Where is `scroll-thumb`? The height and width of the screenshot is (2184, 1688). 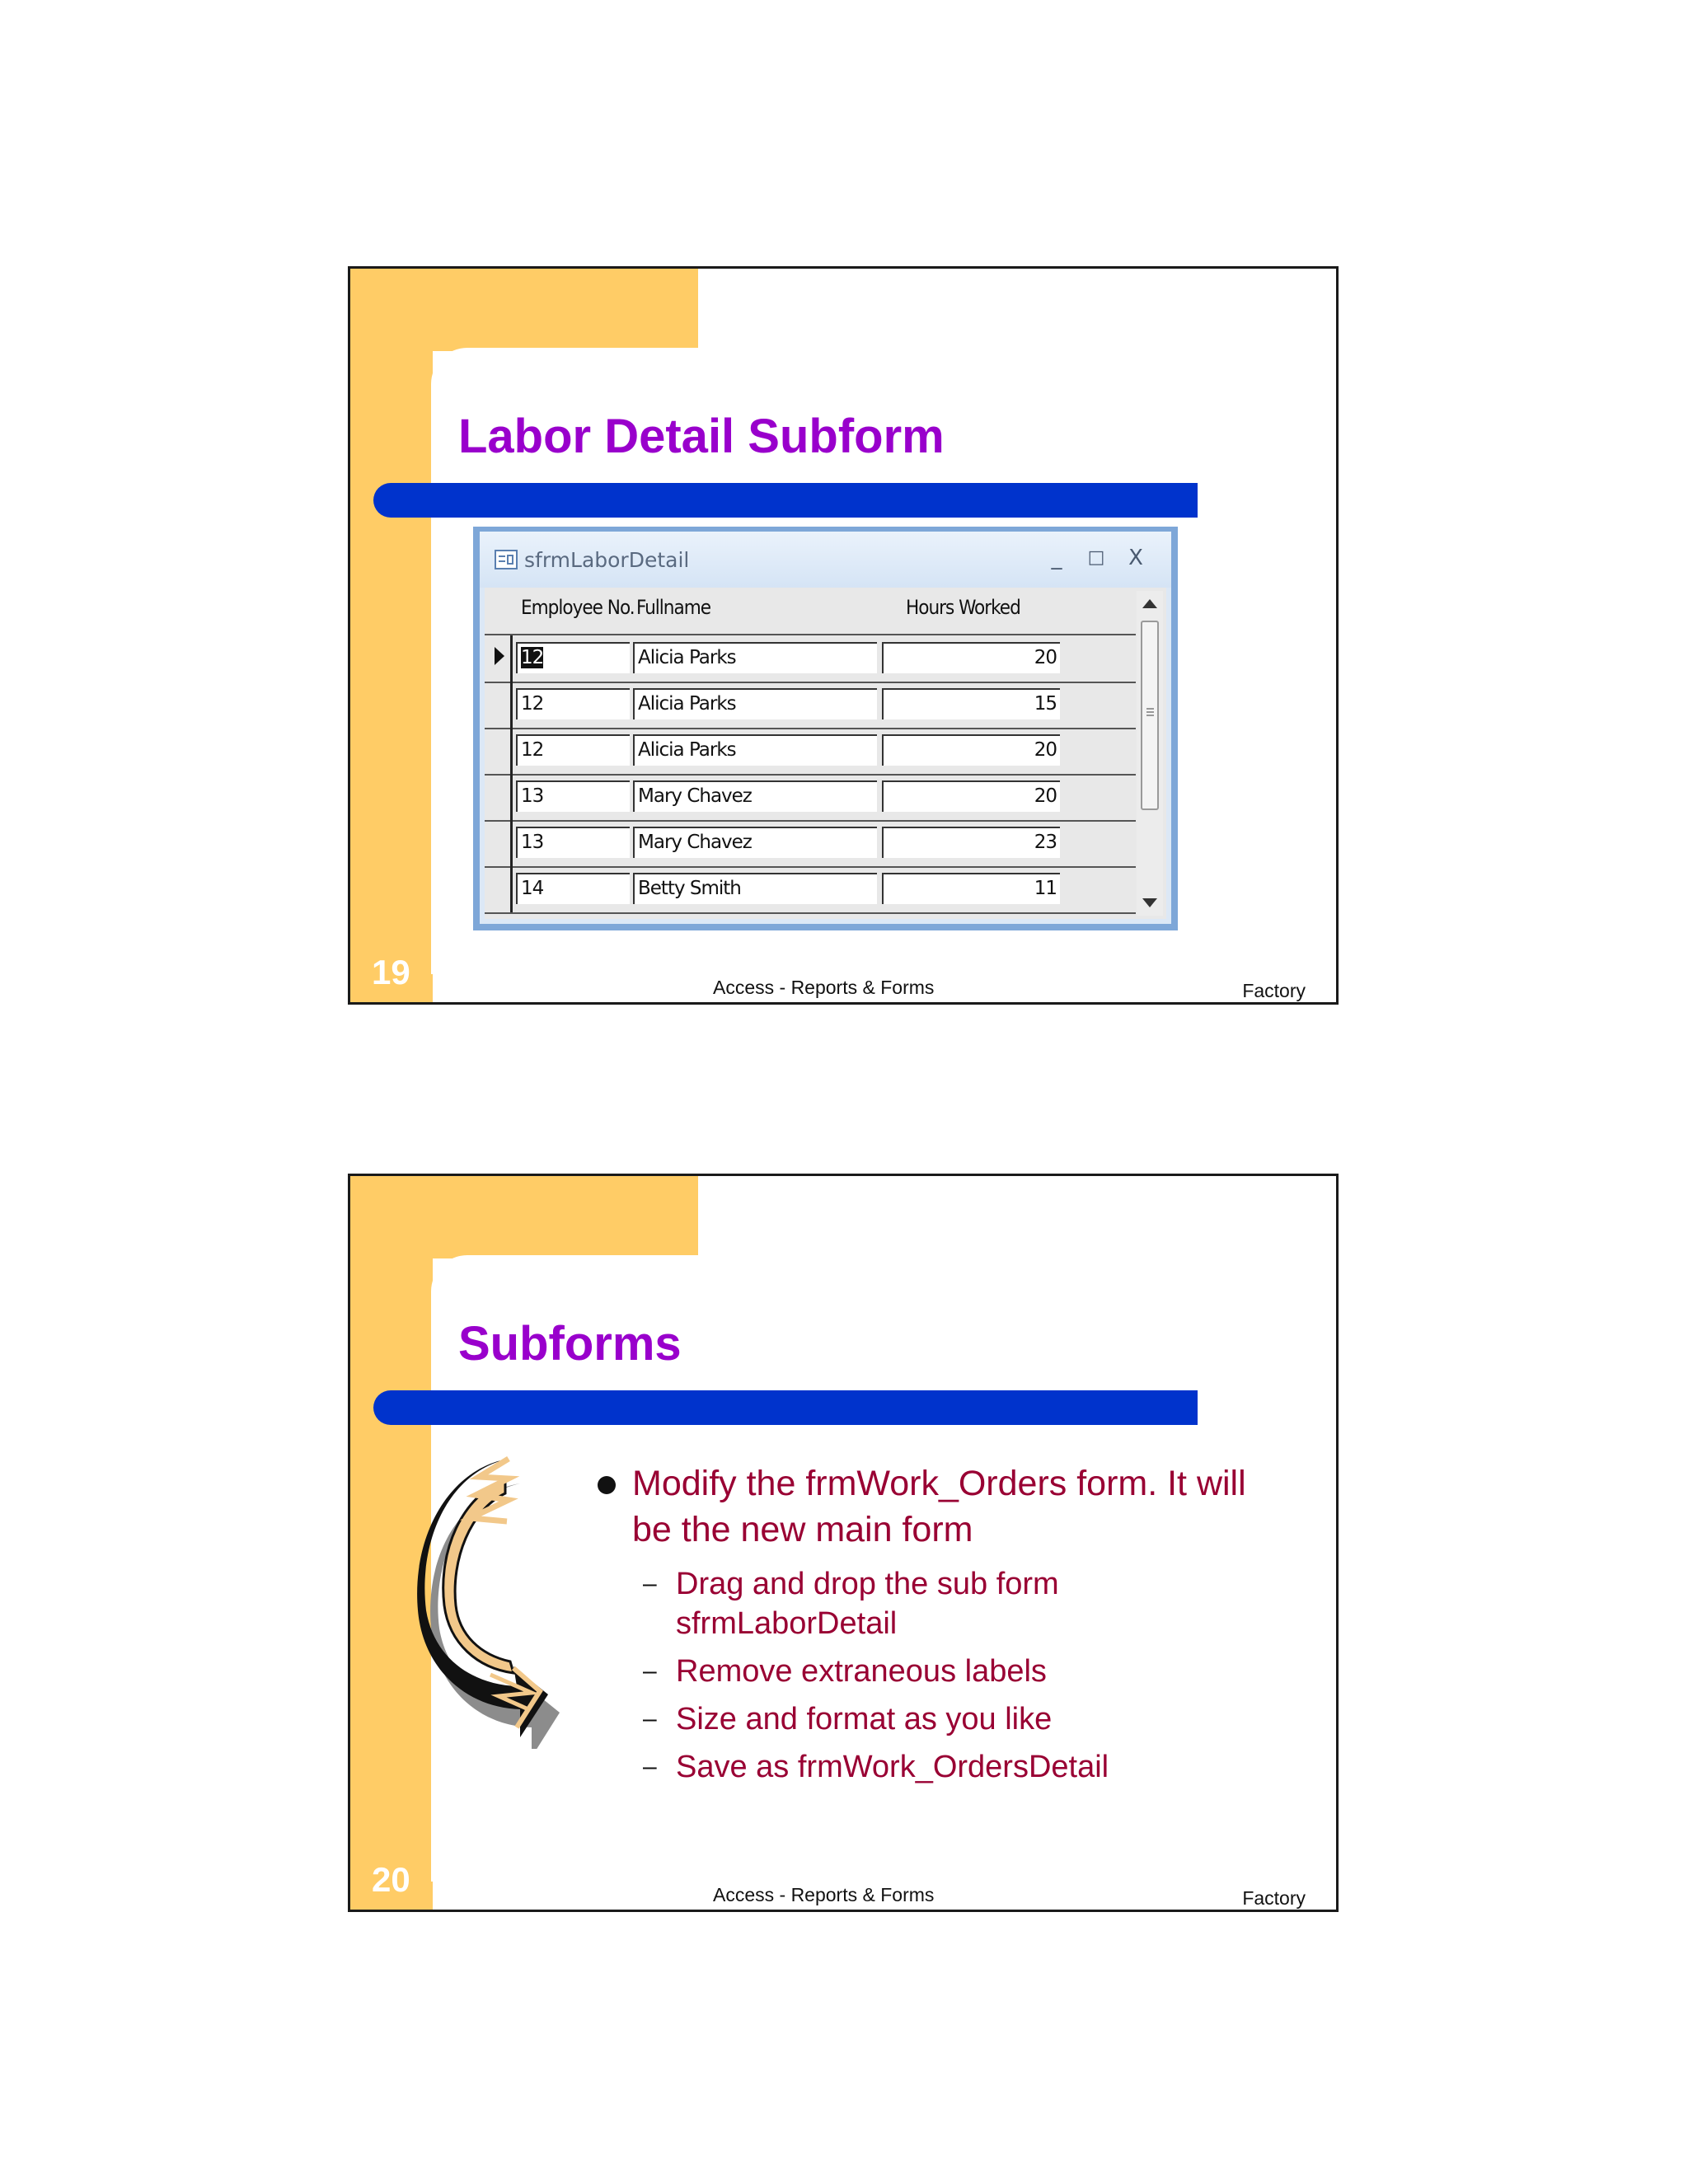 scroll-thumb is located at coordinates (1150, 715).